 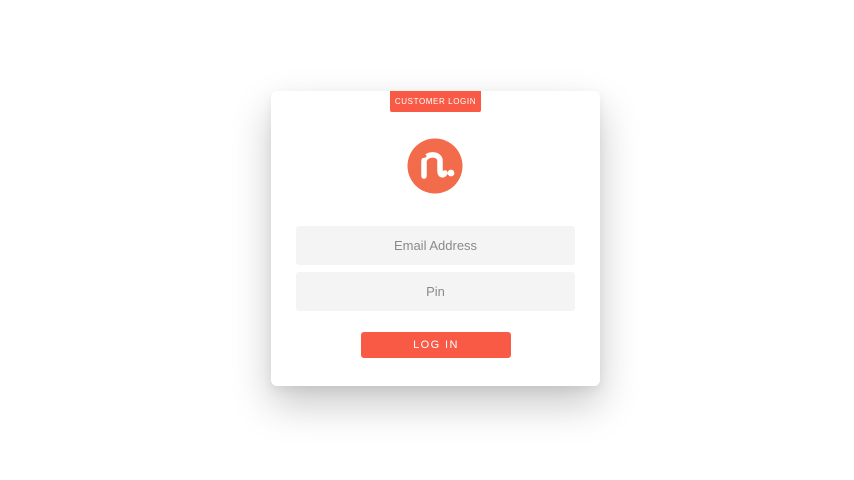 I want to click on pin-field, so click(x=435, y=291).